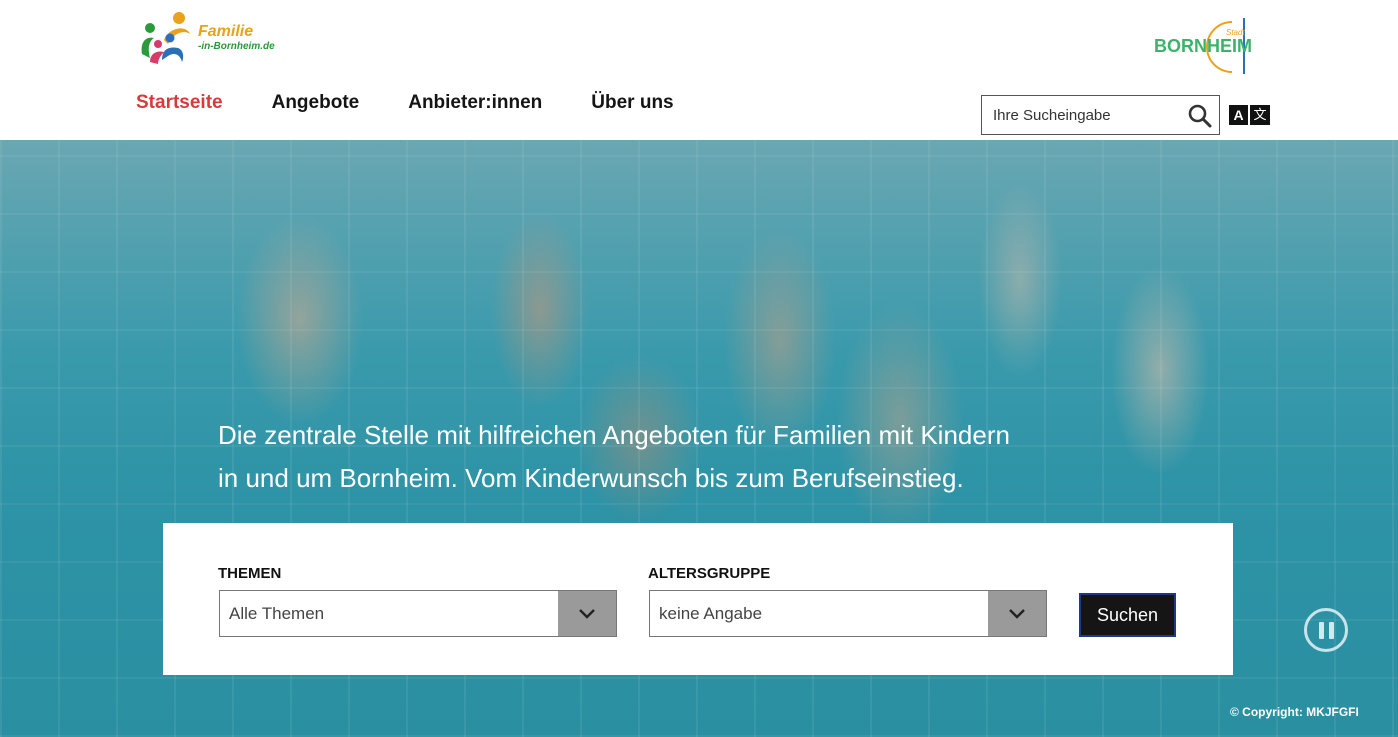 This screenshot has height=737, width=1398. What do you see at coordinates (165, 38) in the screenshot?
I see `family-logo-icon` at bounding box center [165, 38].